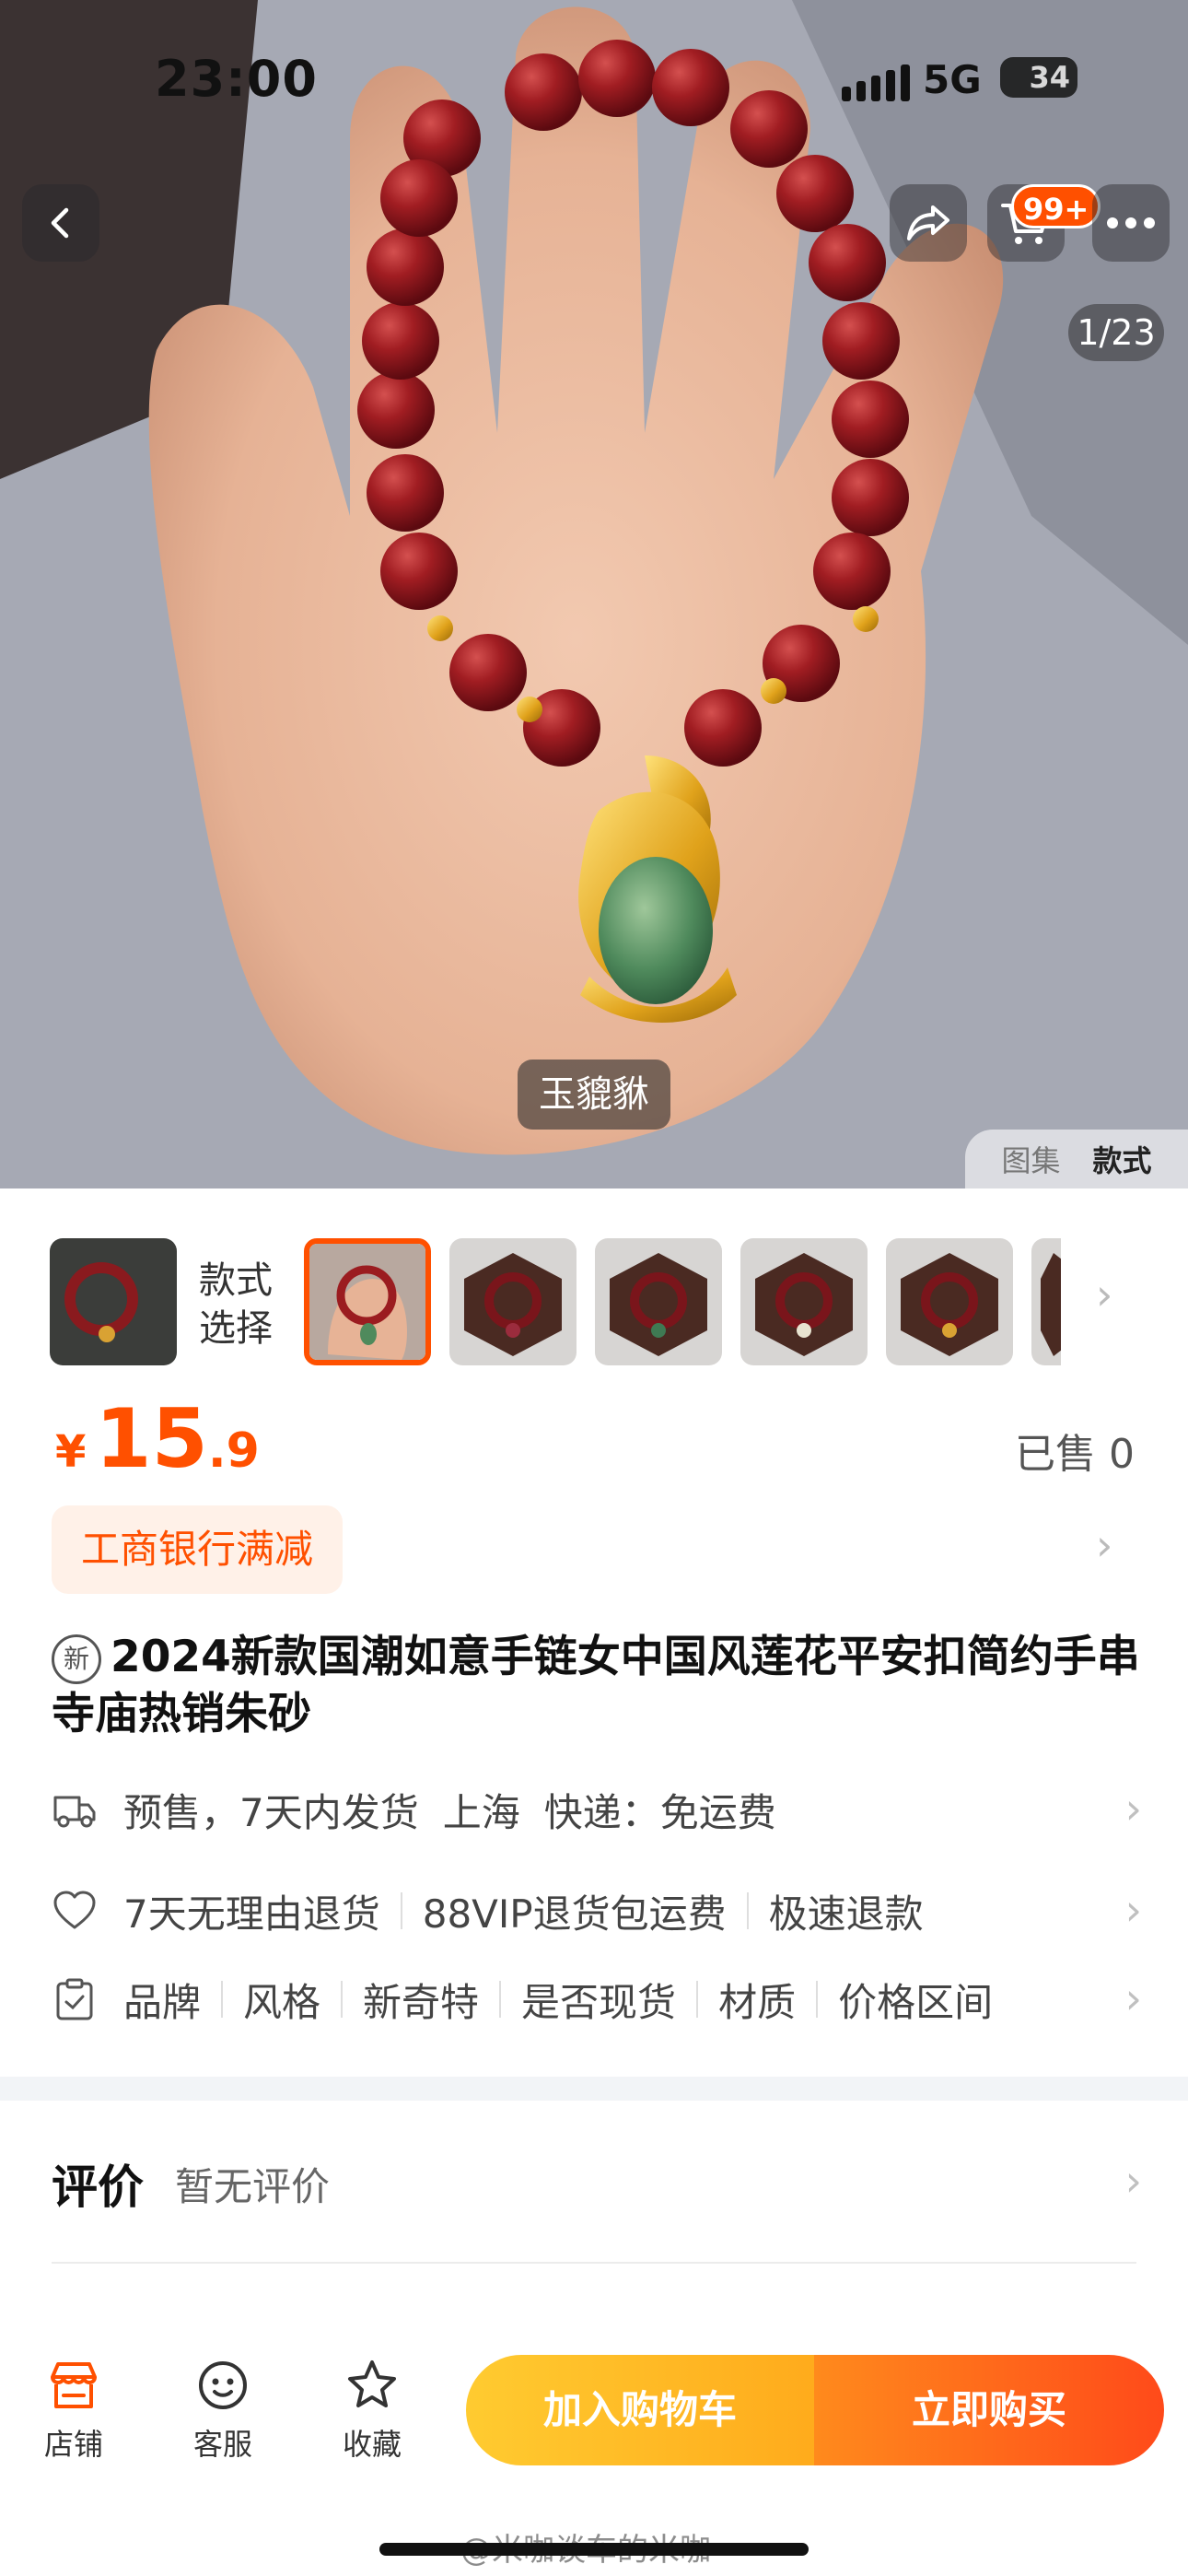  I want to click on shipping-chevron-icon: ›, so click(1133, 1808).